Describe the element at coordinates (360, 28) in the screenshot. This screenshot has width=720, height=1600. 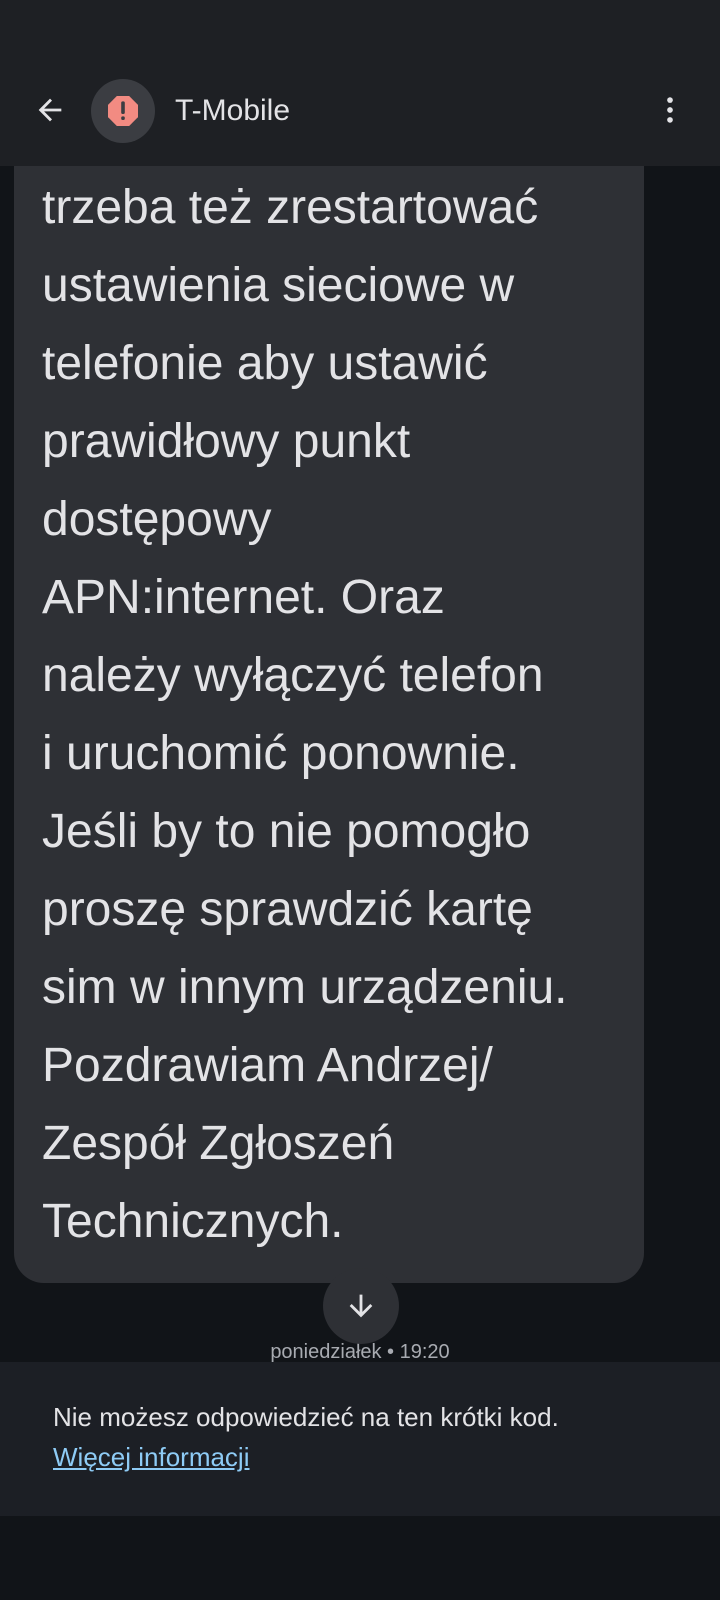
I see `status-bar` at that location.